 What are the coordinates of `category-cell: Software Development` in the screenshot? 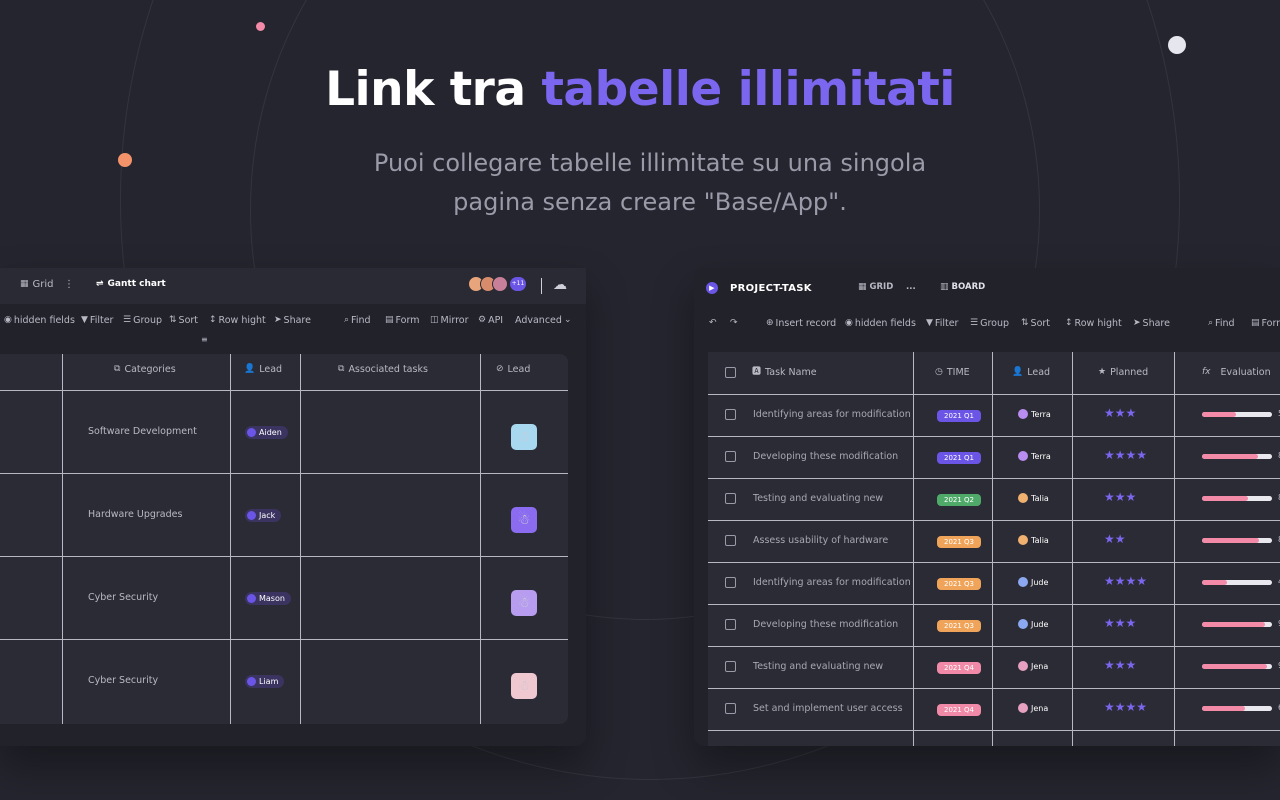 It's located at (142, 431).